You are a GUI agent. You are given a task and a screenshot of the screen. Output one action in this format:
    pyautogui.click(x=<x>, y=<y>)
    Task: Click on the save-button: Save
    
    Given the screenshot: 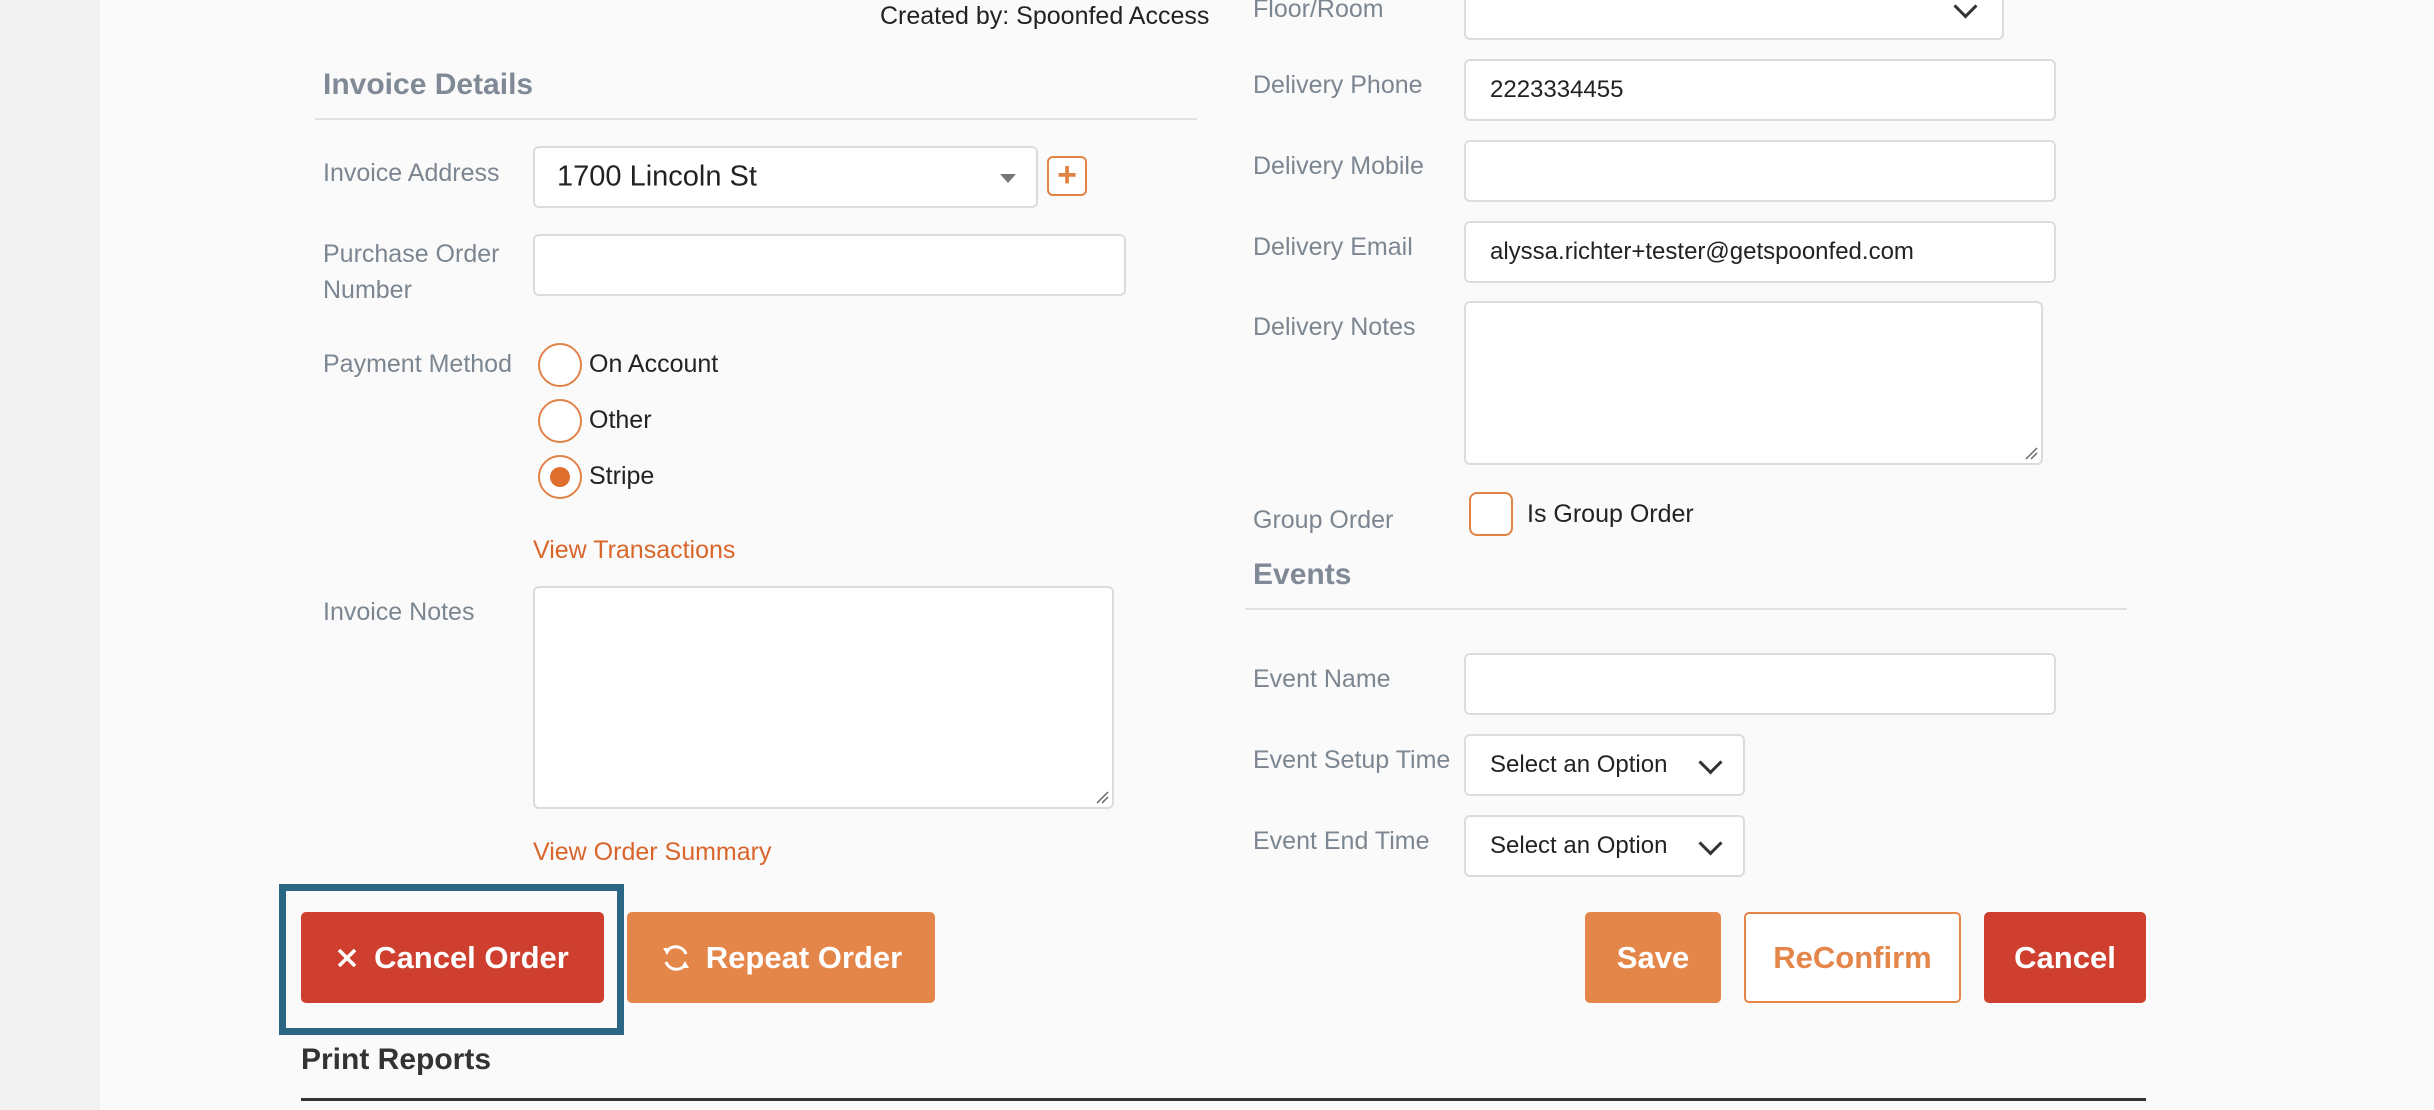 What is the action you would take?
    pyautogui.click(x=1653, y=957)
    